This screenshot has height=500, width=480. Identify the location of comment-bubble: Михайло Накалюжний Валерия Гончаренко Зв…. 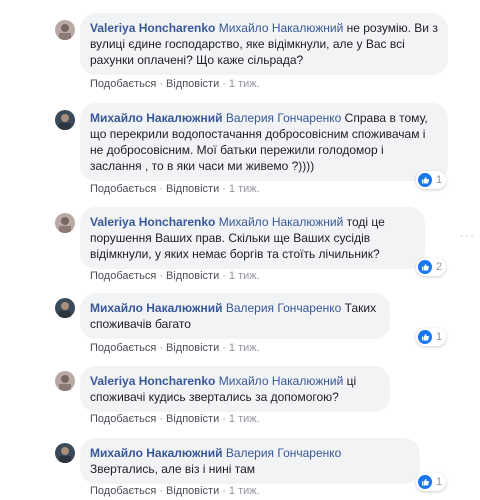
(250, 461).